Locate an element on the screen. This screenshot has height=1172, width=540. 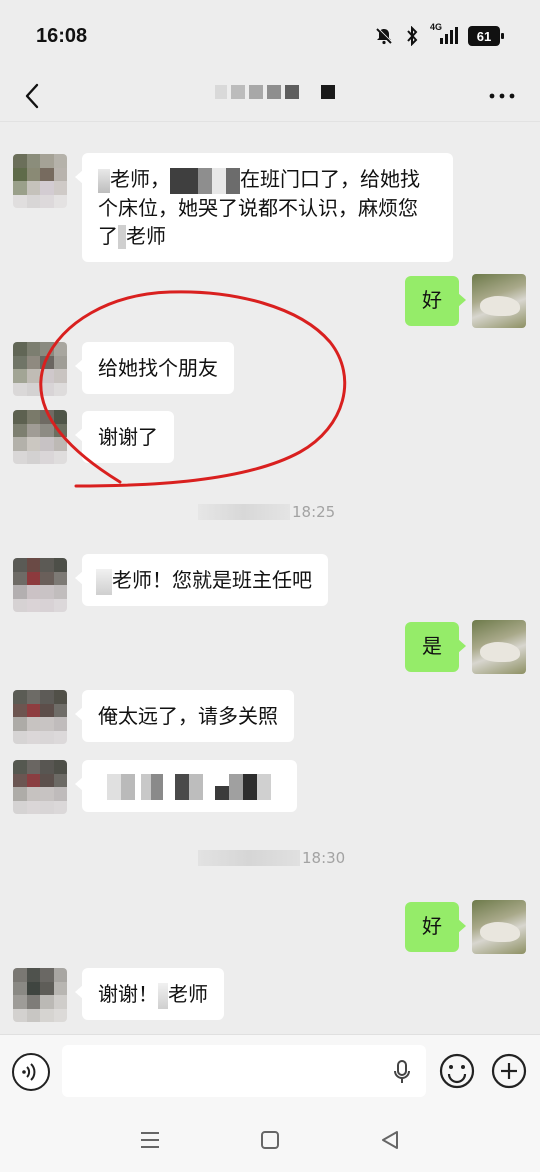
message-bubble-mine: 是 is located at coordinates (435, 647).